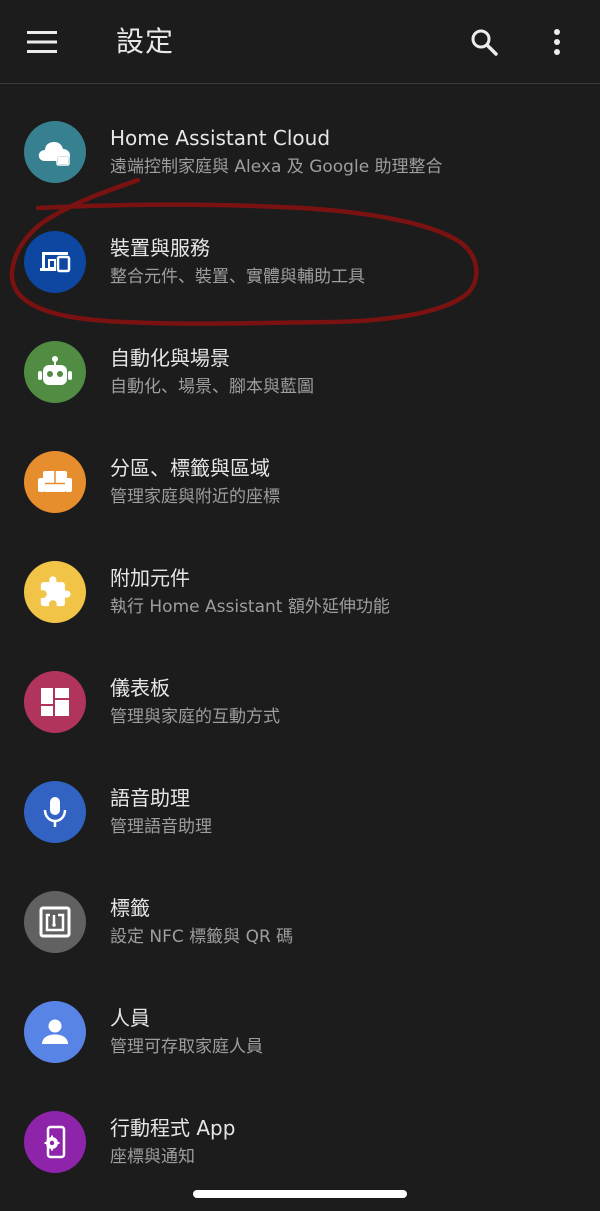  What do you see at coordinates (152, 1157) in the screenshot?
I see `settings-item-description: 座標與通知` at bounding box center [152, 1157].